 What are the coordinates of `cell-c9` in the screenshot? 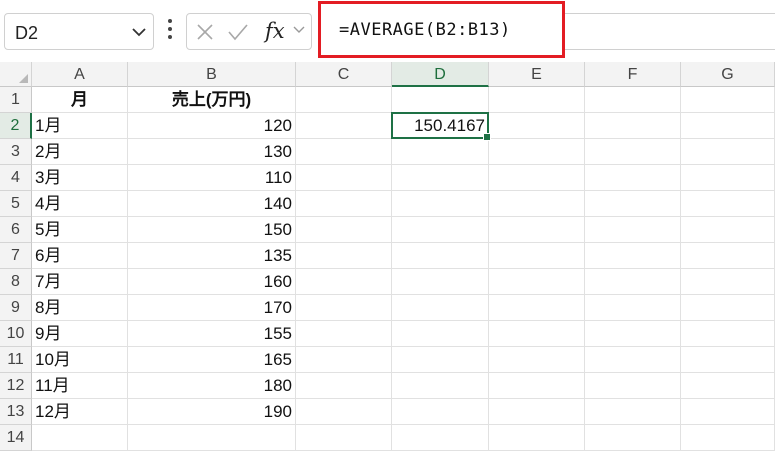 It's located at (344, 308).